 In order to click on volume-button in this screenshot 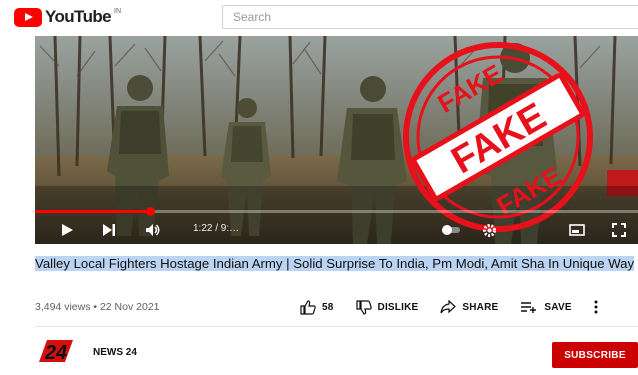, I will do `click(153, 230)`.